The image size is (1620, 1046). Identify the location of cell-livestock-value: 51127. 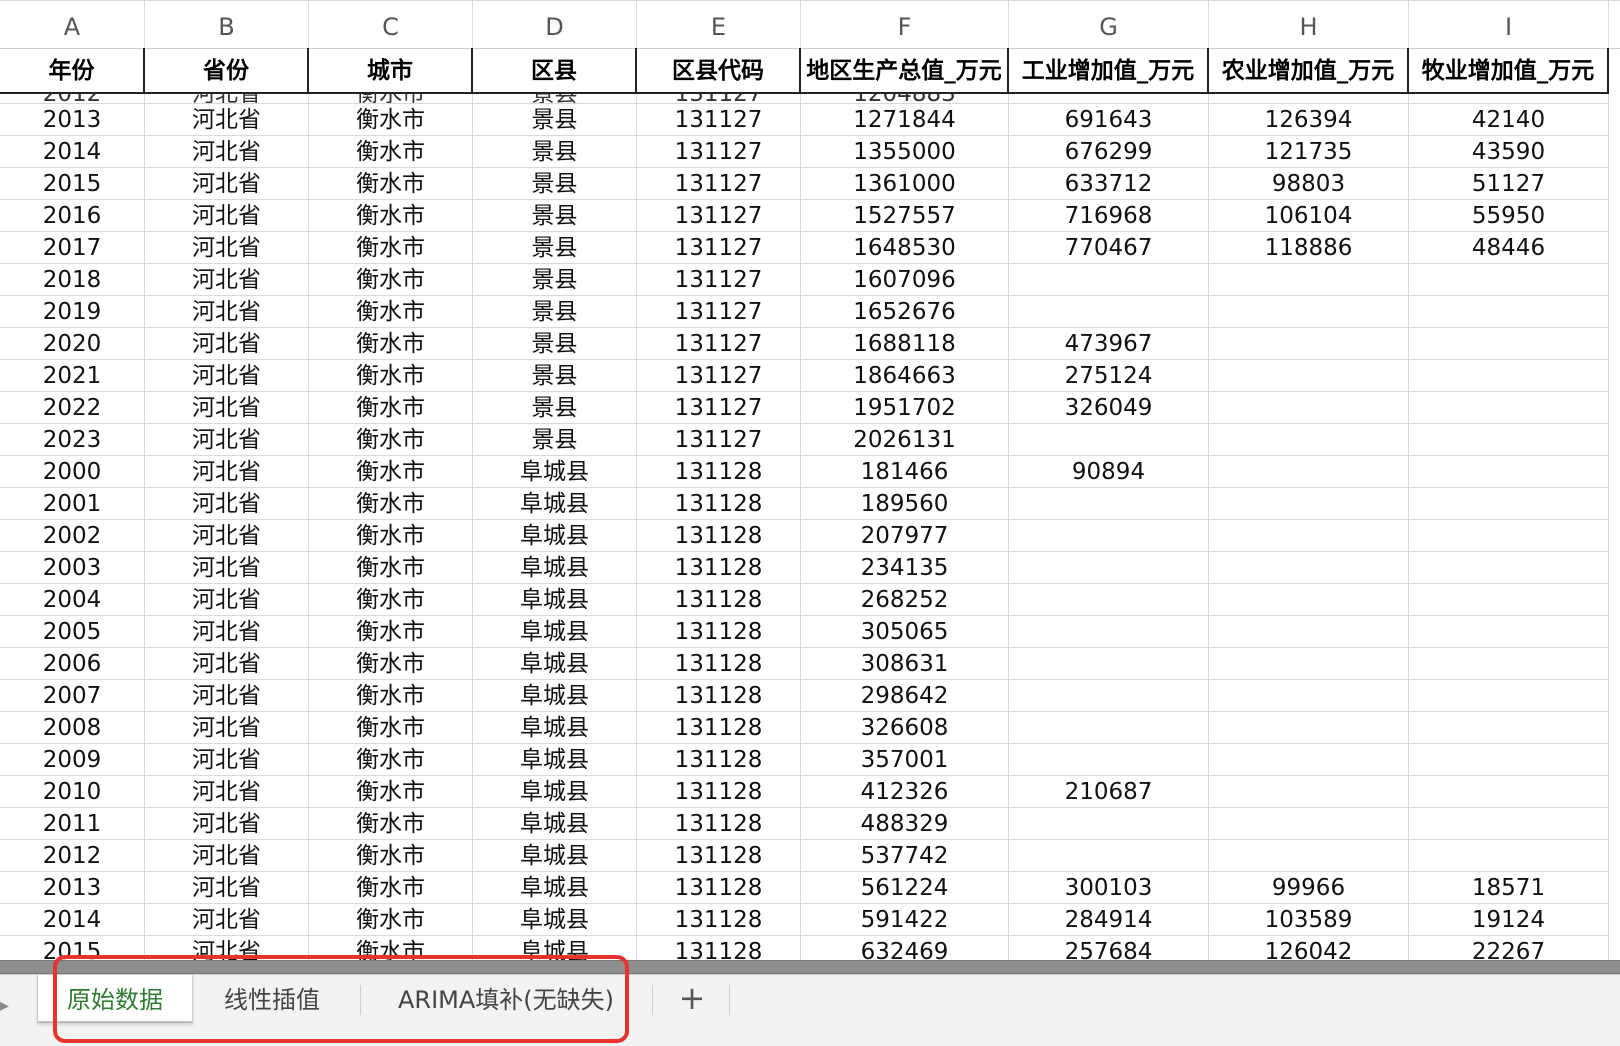
(1509, 184).